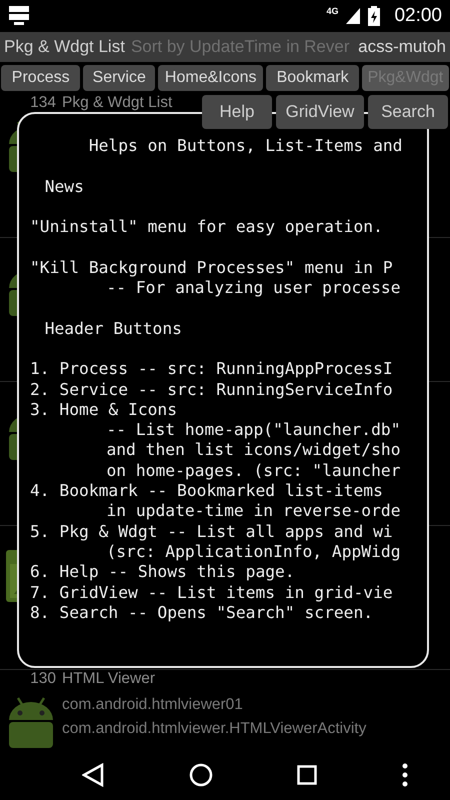 This screenshot has width=450, height=800. Describe the element at coordinates (374, 16) in the screenshot. I see `battery-icon` at that location.